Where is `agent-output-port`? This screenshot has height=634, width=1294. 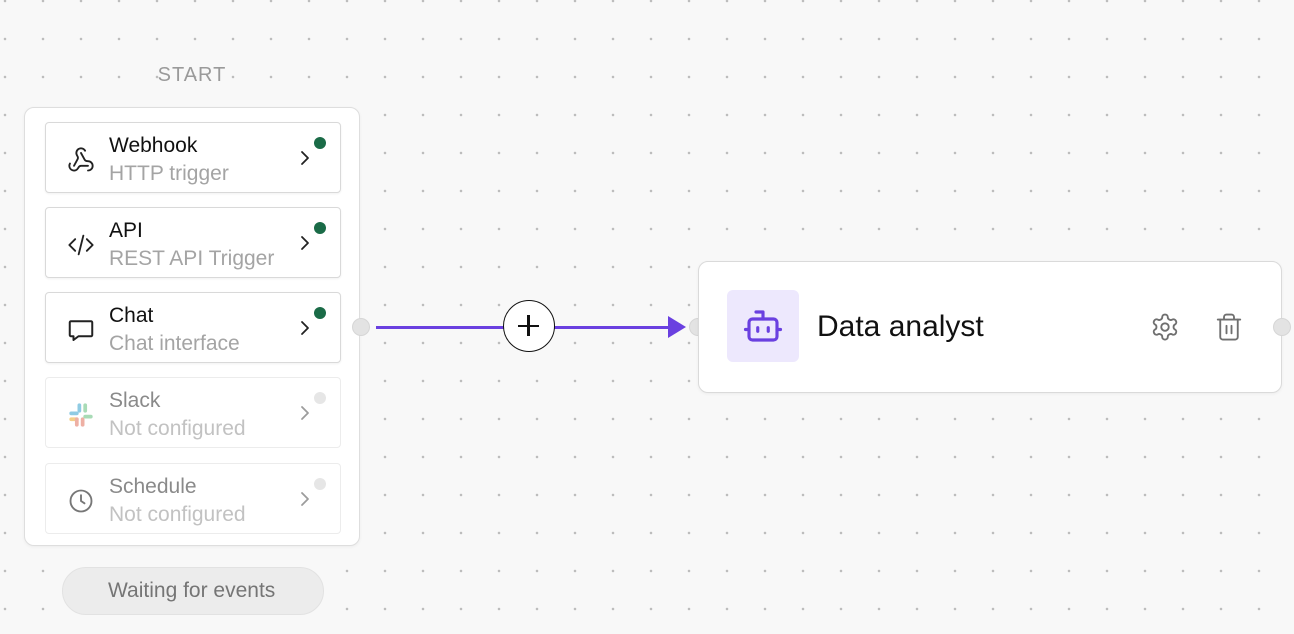
agent-output-port is located at coordinates (1282, 327).